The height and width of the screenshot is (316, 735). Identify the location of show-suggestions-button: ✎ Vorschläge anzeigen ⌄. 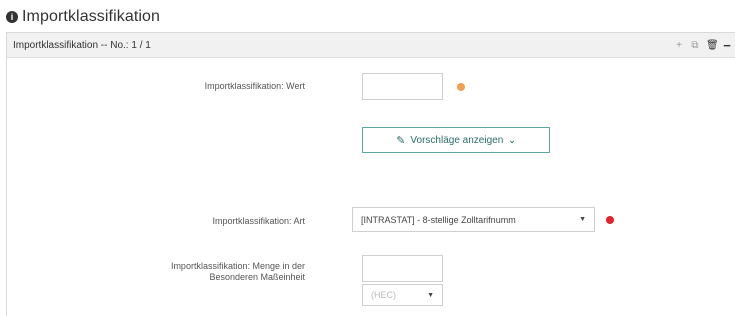
(456, 140).